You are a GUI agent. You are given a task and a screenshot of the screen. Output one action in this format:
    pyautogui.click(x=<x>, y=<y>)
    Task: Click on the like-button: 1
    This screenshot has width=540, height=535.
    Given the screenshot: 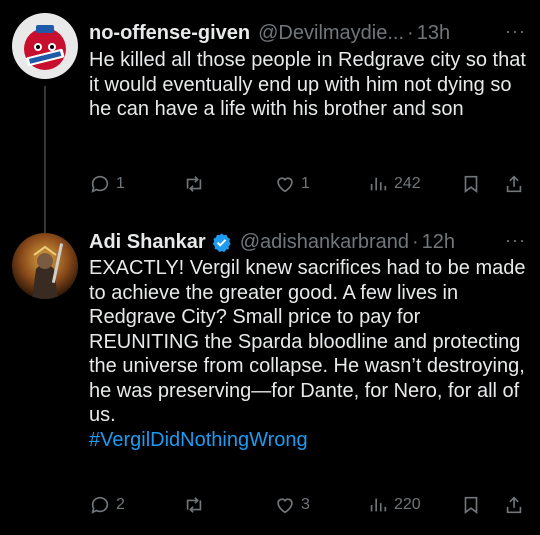 What is the action you would take?
    pyautogui.click(x=292, y=184)
    